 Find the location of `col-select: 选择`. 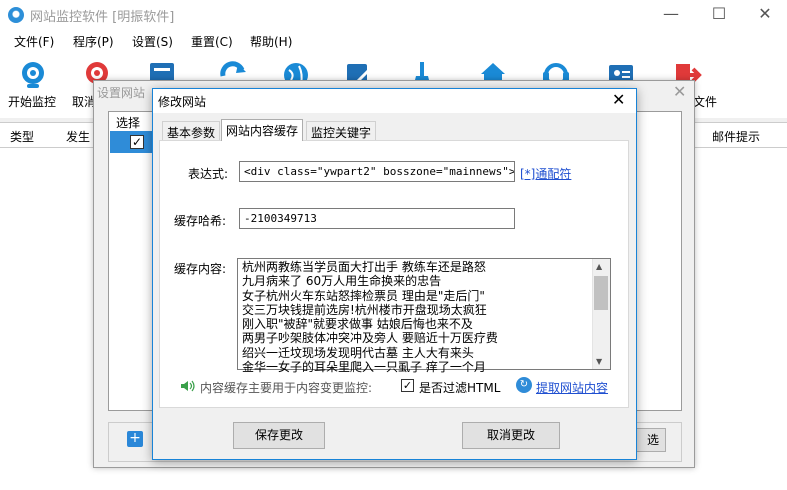

col-select: 选择 is located at coordinates (133, 122).